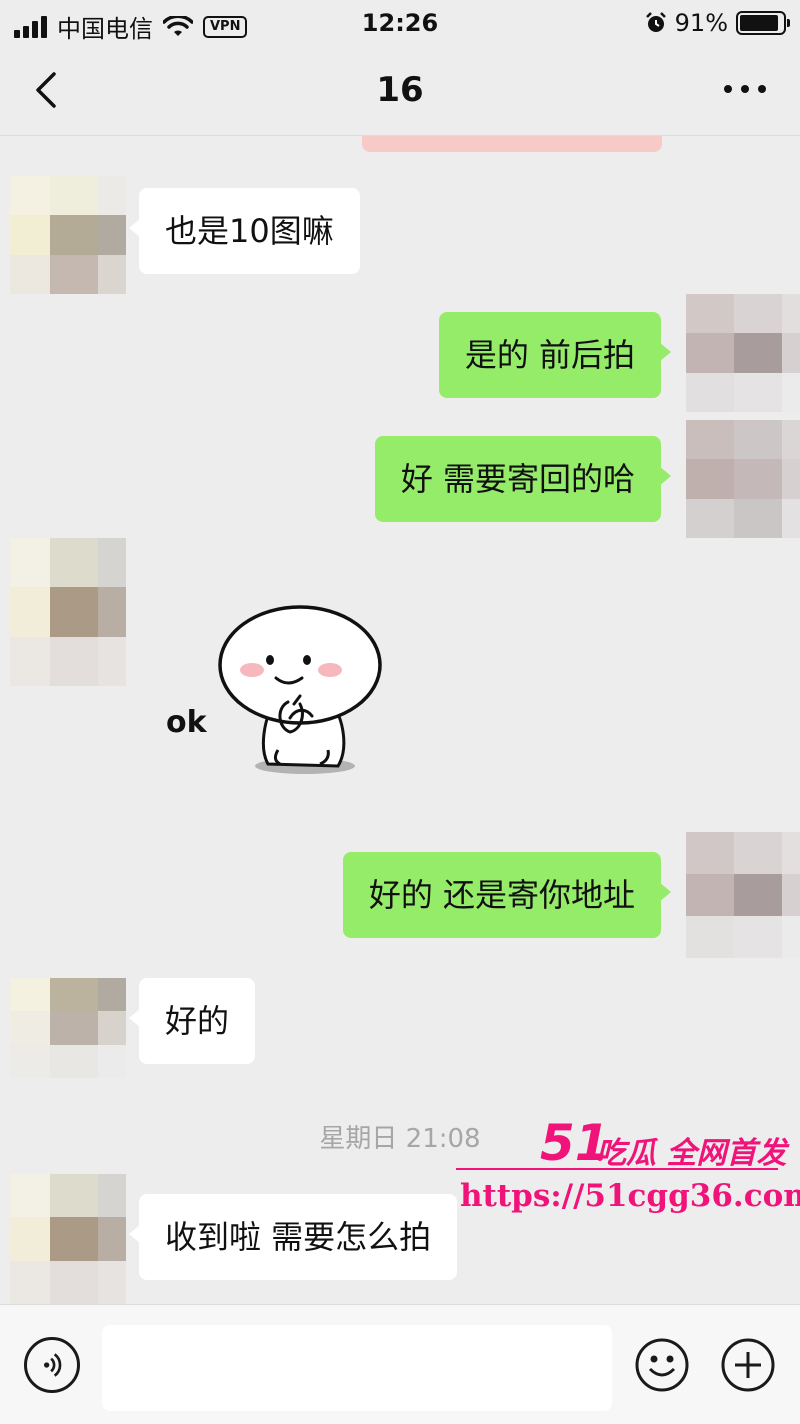 This screenshot has height=1424, width=800. What do you see at coordinates (617, 1169) in the screenshot?
I see `watermark-divider` at bounding box center [617, 1169].